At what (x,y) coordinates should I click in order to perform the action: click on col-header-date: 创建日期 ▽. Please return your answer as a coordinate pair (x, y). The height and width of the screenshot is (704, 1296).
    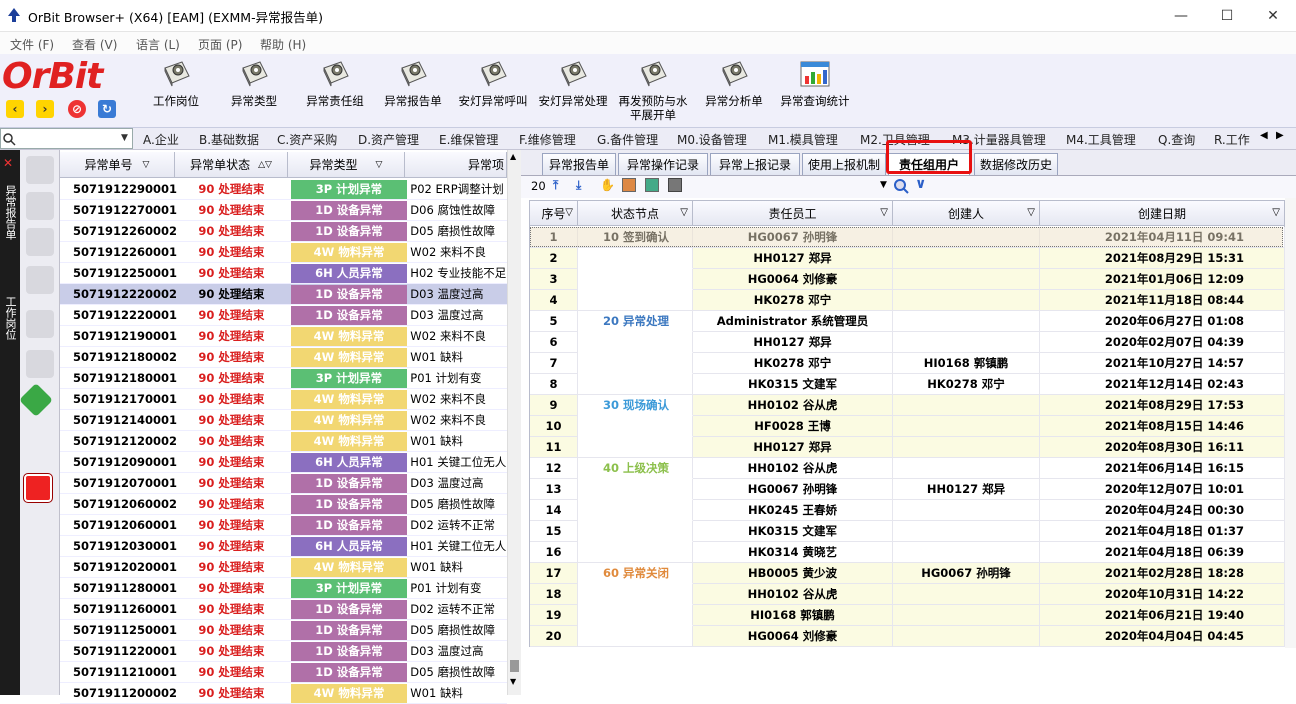
    Looking at the image, I should click on (1162, 213).